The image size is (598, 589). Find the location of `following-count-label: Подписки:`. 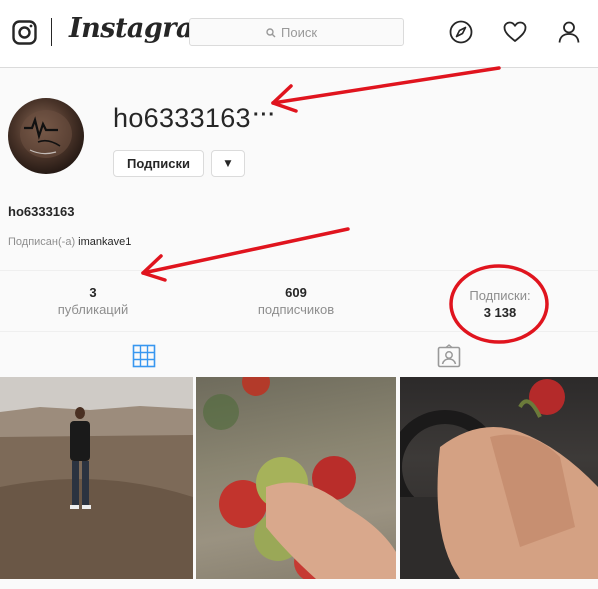

following-count-label: Подписки: is located at coordinates (500, 295).